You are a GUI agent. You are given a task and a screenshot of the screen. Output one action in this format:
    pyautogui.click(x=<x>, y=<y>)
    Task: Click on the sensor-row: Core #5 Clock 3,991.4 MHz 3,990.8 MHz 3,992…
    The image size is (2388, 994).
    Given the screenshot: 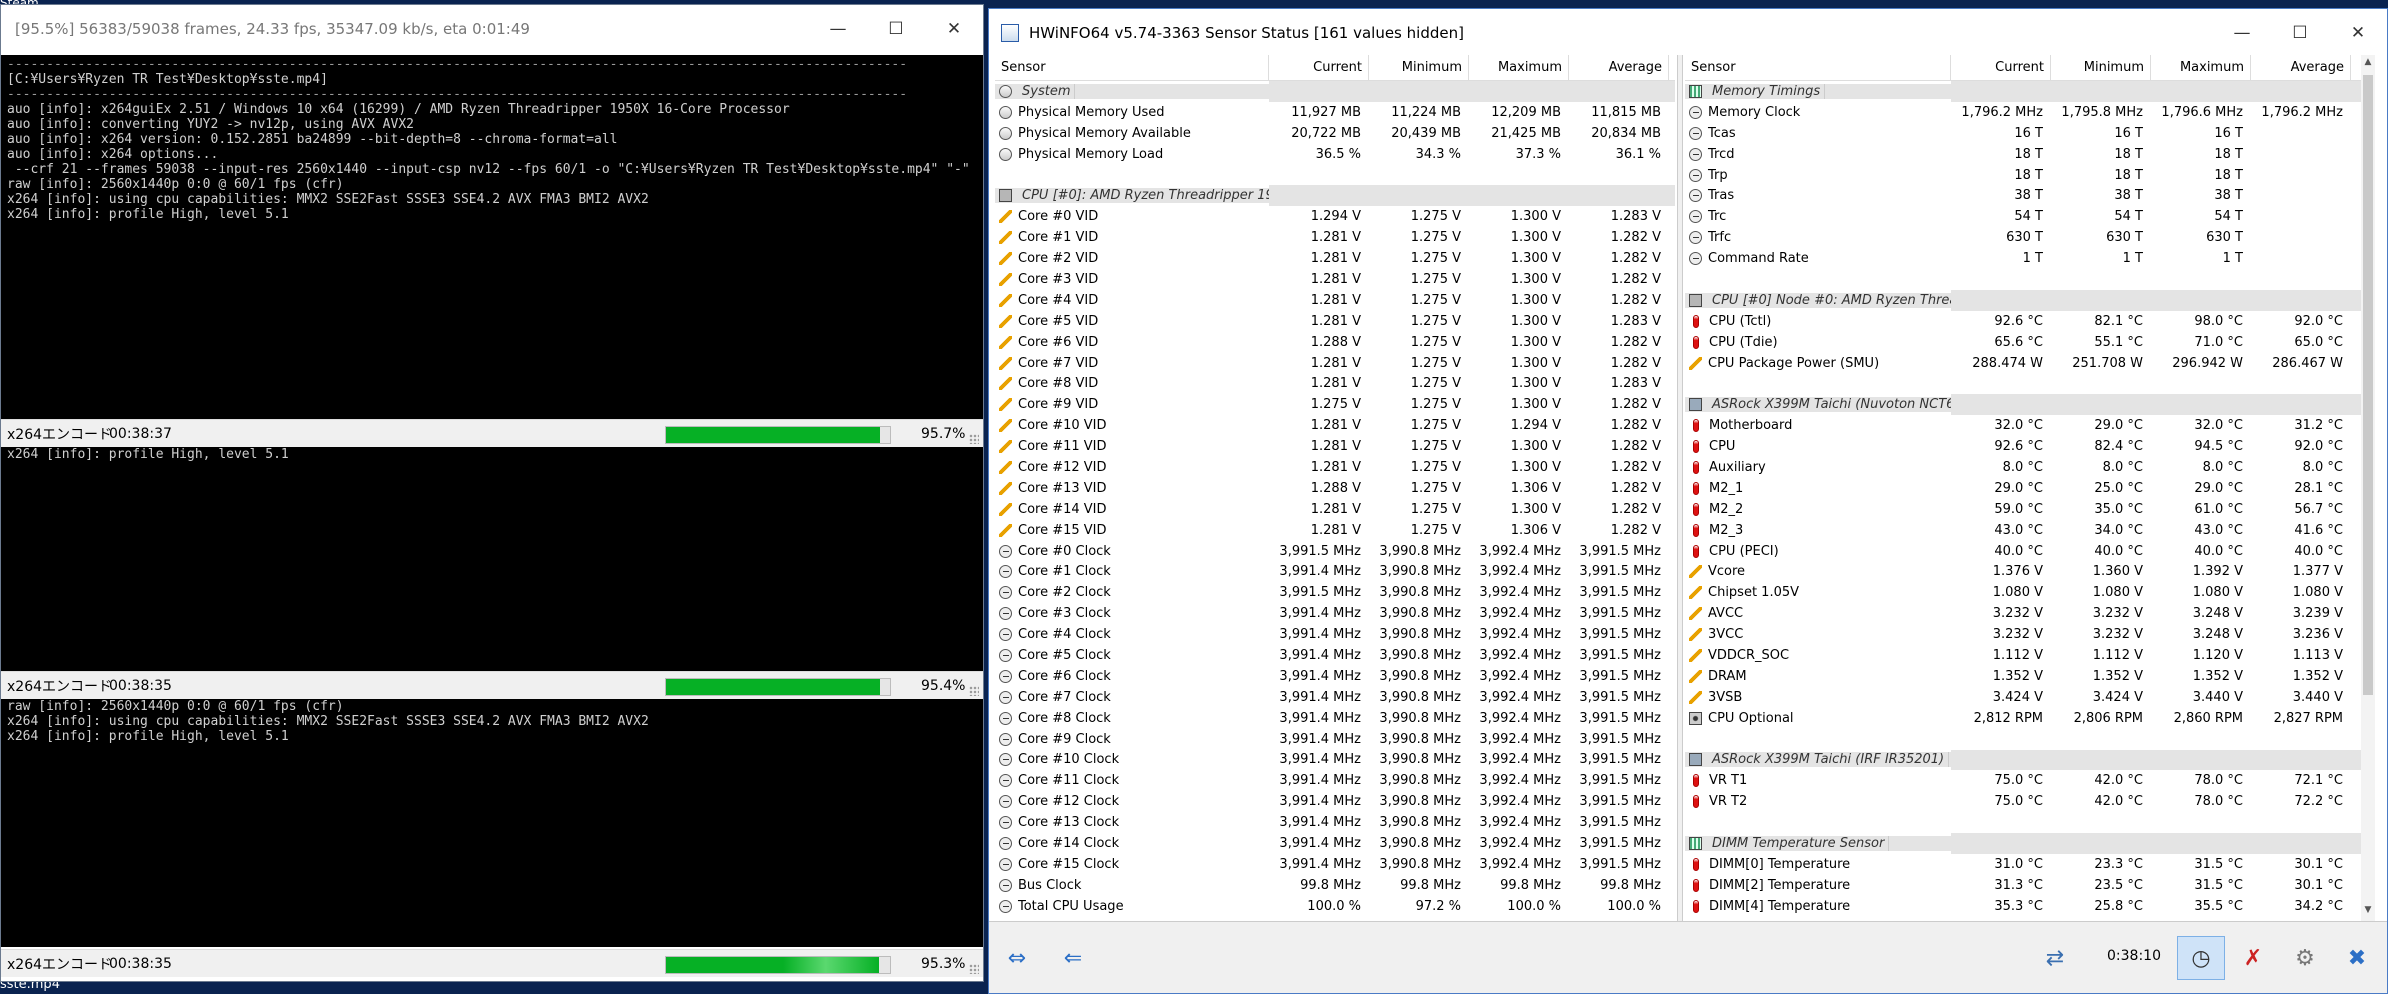 What is the action you would take?
    pyautogui.click(x=1335, y=655)
    